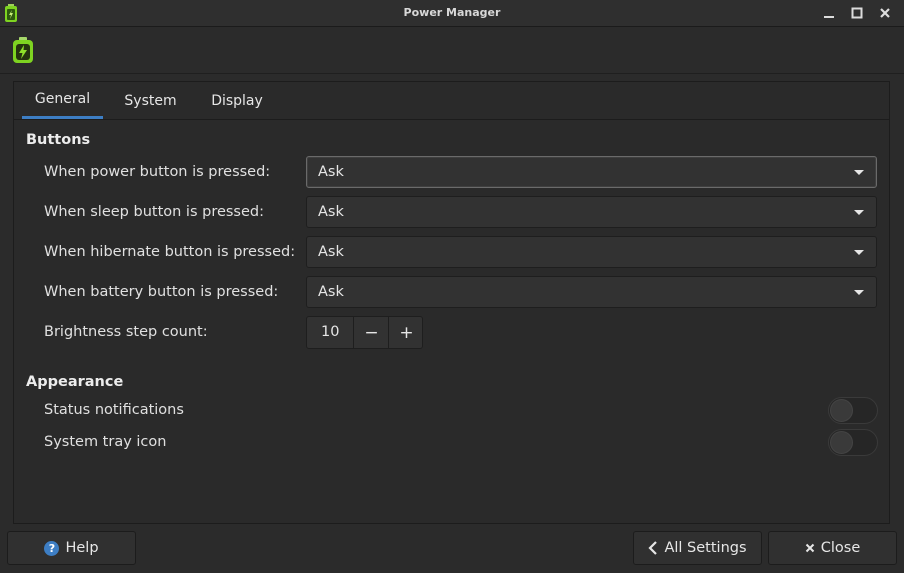  What do you see at coordinates (829, 17) in the screenshot?
I see `minimize-icon` at bounding box center [829, 17].